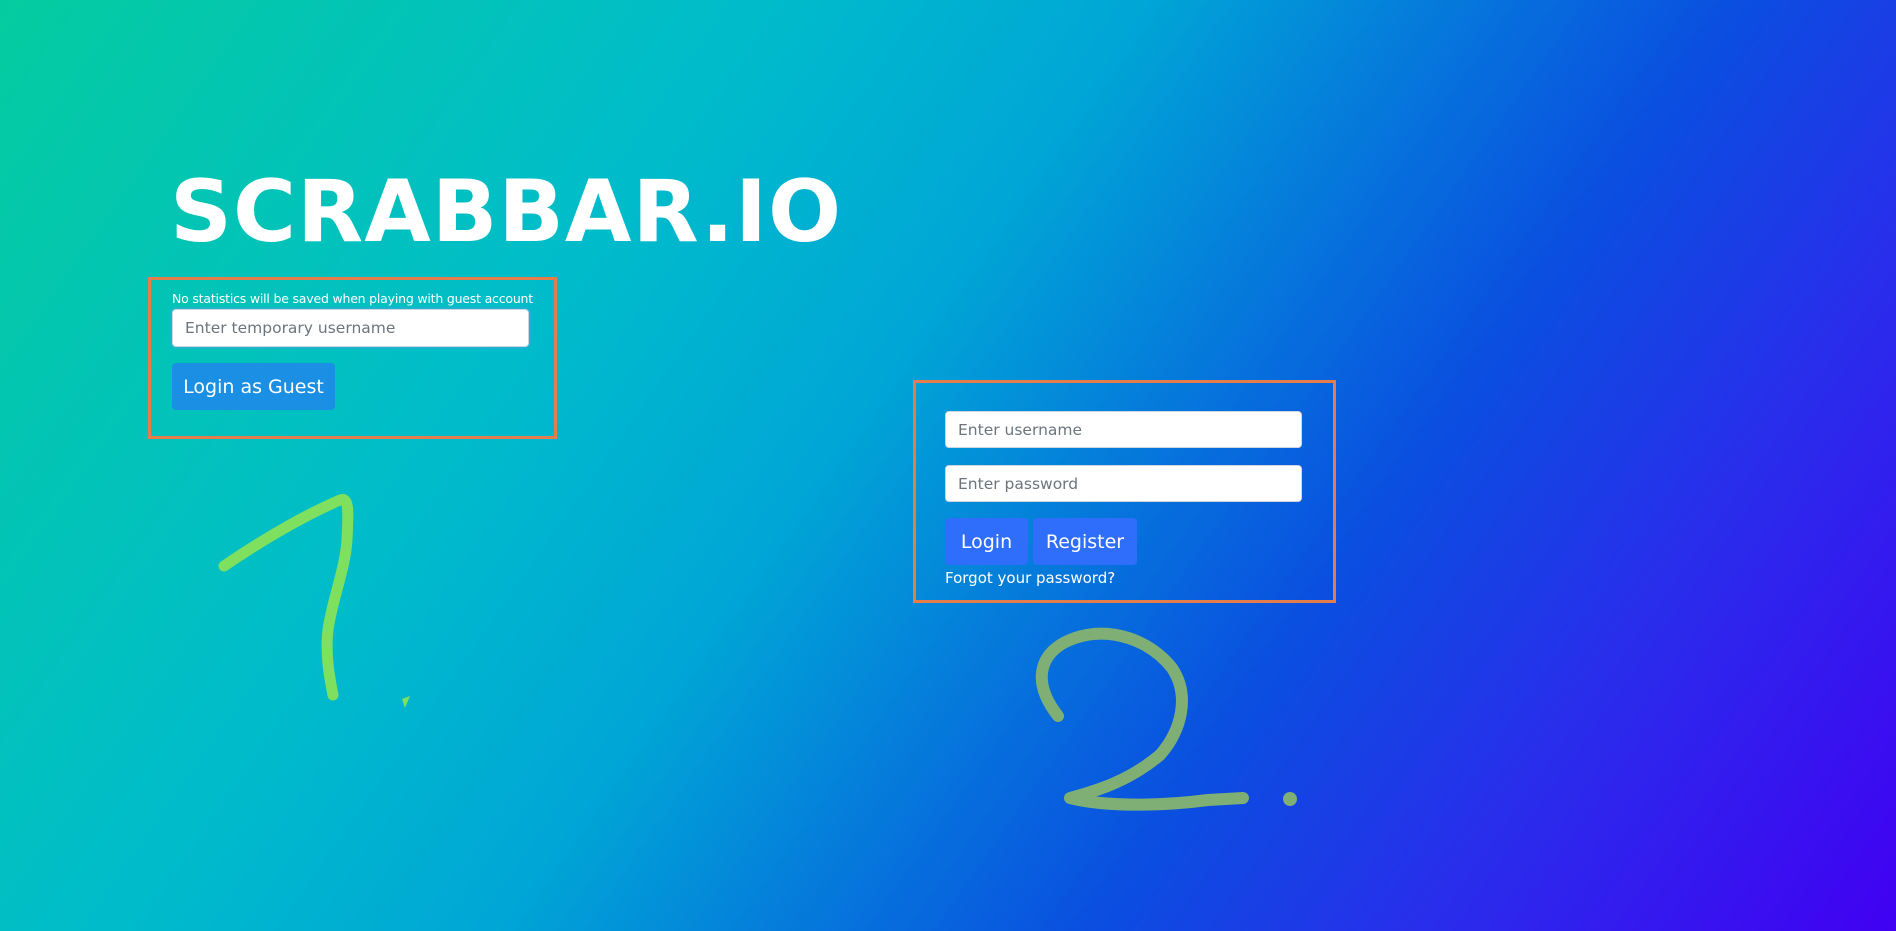  I want to click on handwritten-number-2-mark, so click(1166, 719).